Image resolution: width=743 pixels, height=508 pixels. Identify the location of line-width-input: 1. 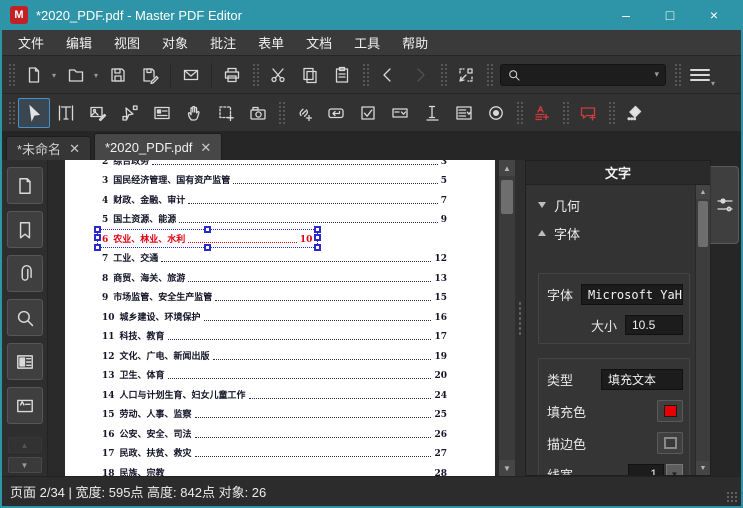
(646, 469).